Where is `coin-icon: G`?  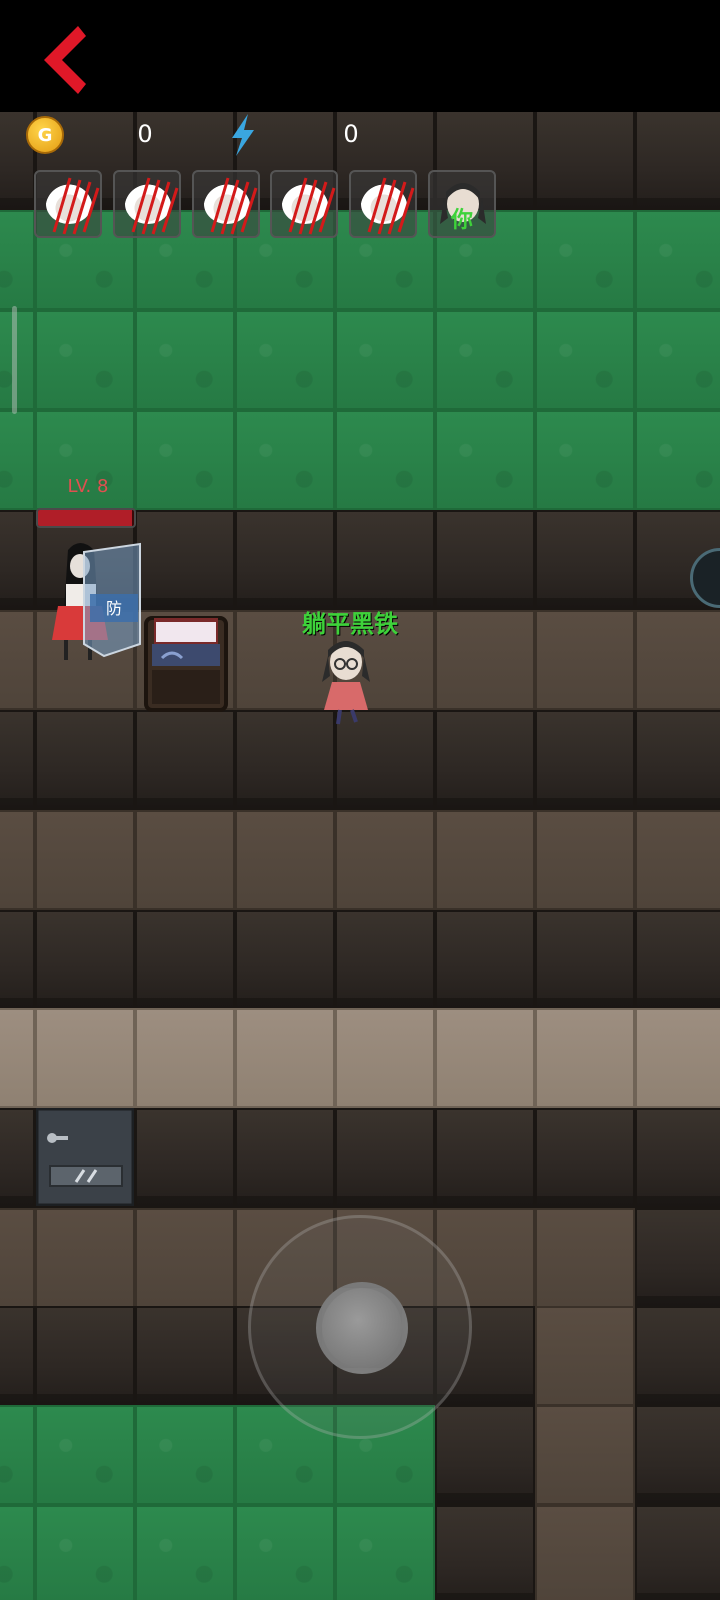
coin-icon: G is located at coordinates (45, 135).